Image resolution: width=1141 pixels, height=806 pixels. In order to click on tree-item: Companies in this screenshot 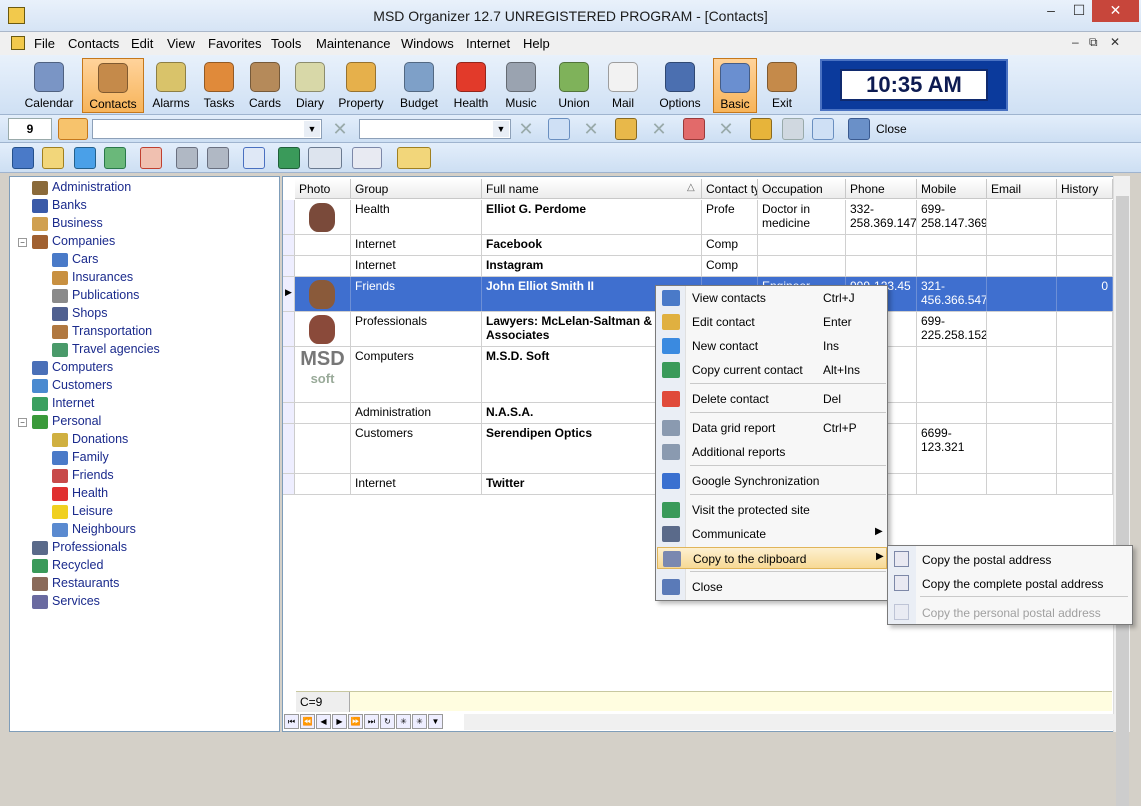, I will do `click(151, 242)`.